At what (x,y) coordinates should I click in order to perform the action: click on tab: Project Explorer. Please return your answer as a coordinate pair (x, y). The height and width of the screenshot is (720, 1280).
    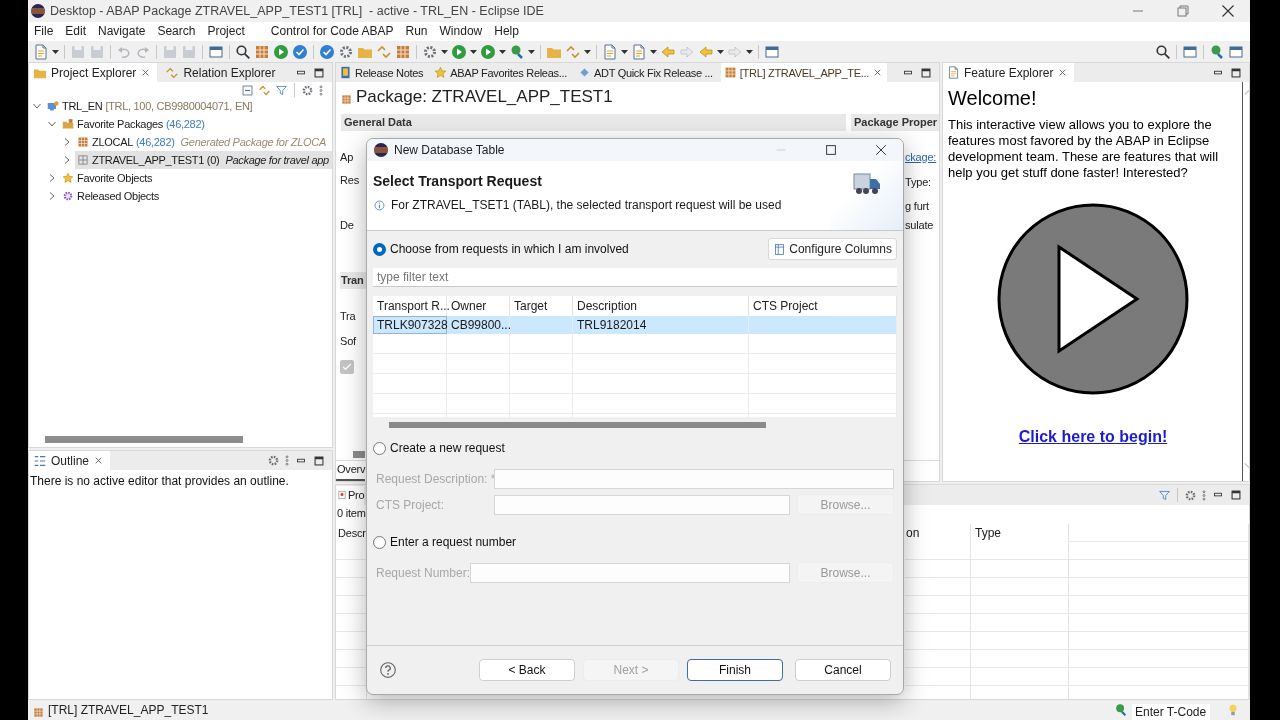
    Looking at the image, I should click on (93, 72).